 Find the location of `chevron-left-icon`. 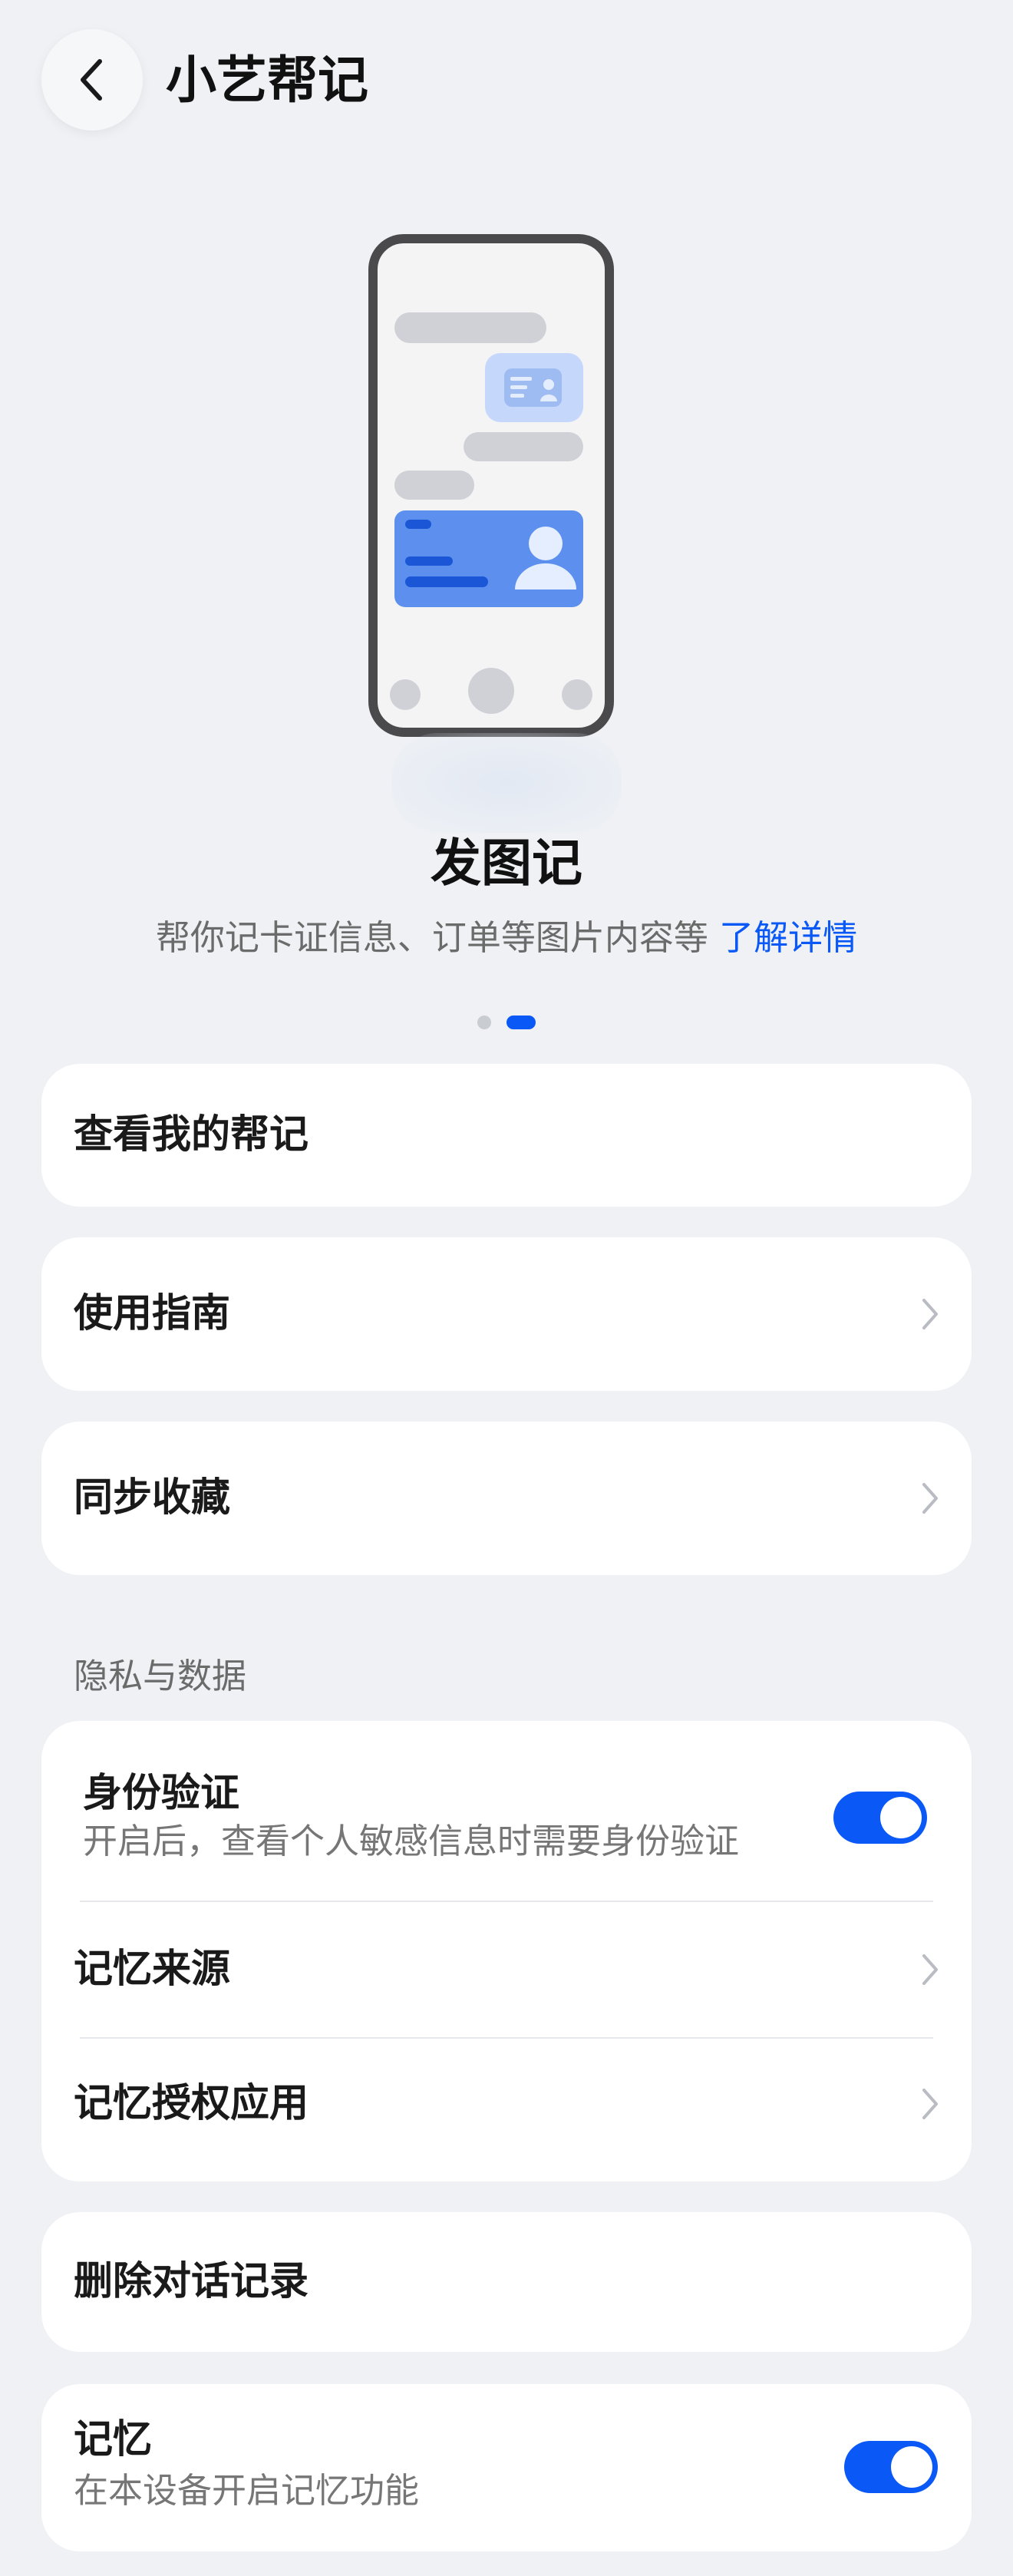

chevron-left-icon is located at coordinates (91, 80).